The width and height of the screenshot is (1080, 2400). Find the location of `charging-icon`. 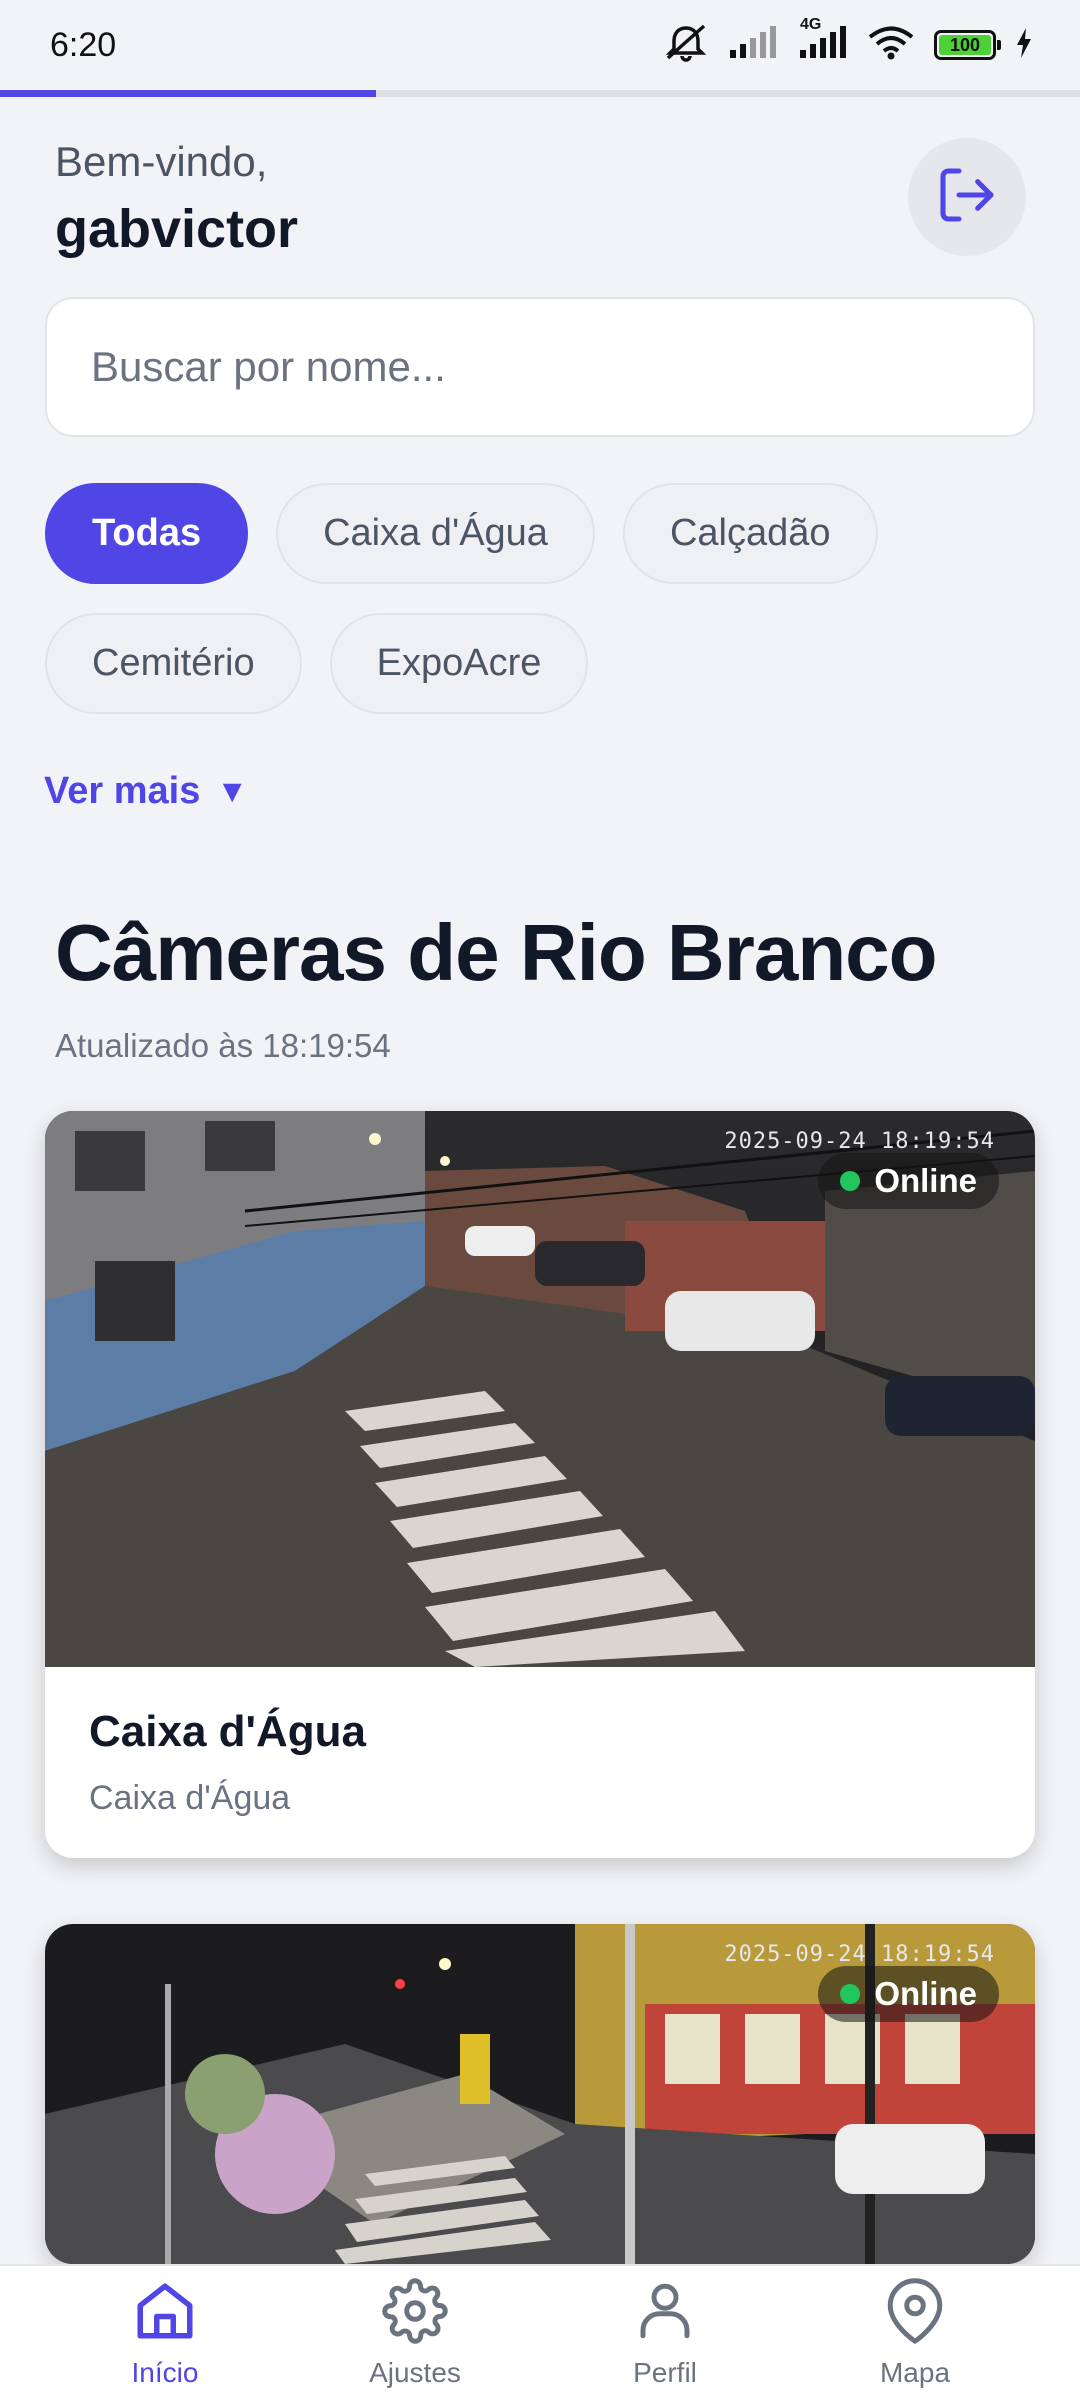

charging-icon is located at coordinates (1024, 45).